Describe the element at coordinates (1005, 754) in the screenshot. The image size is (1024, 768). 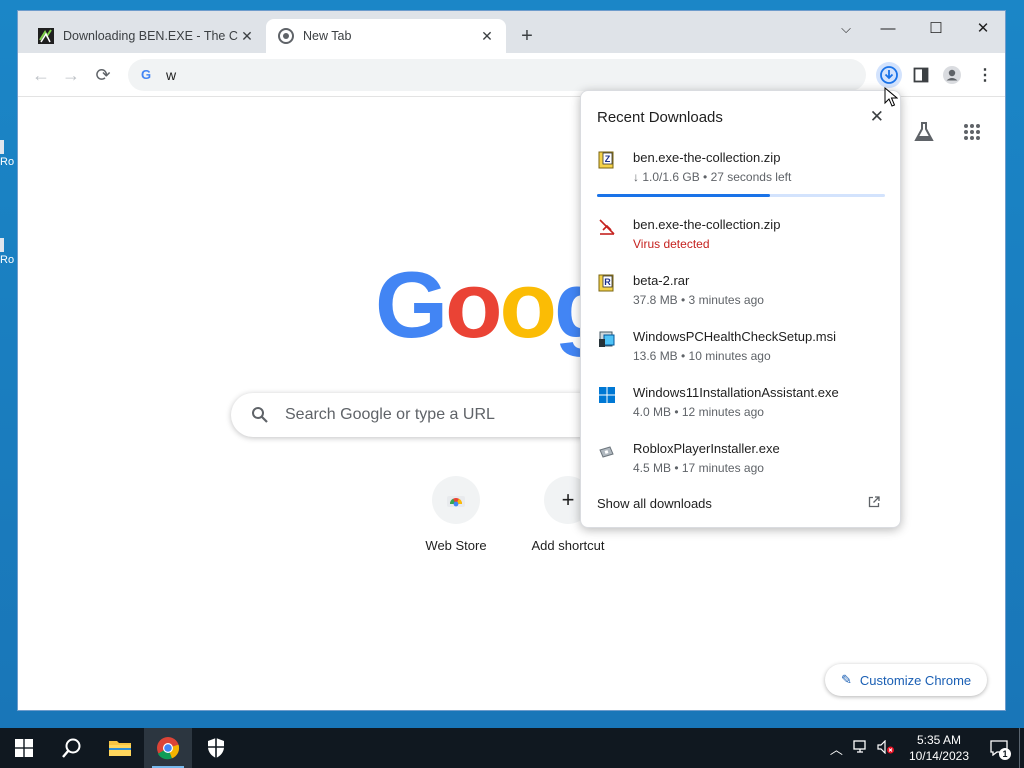
I see `notification-badge: 1` at that location.